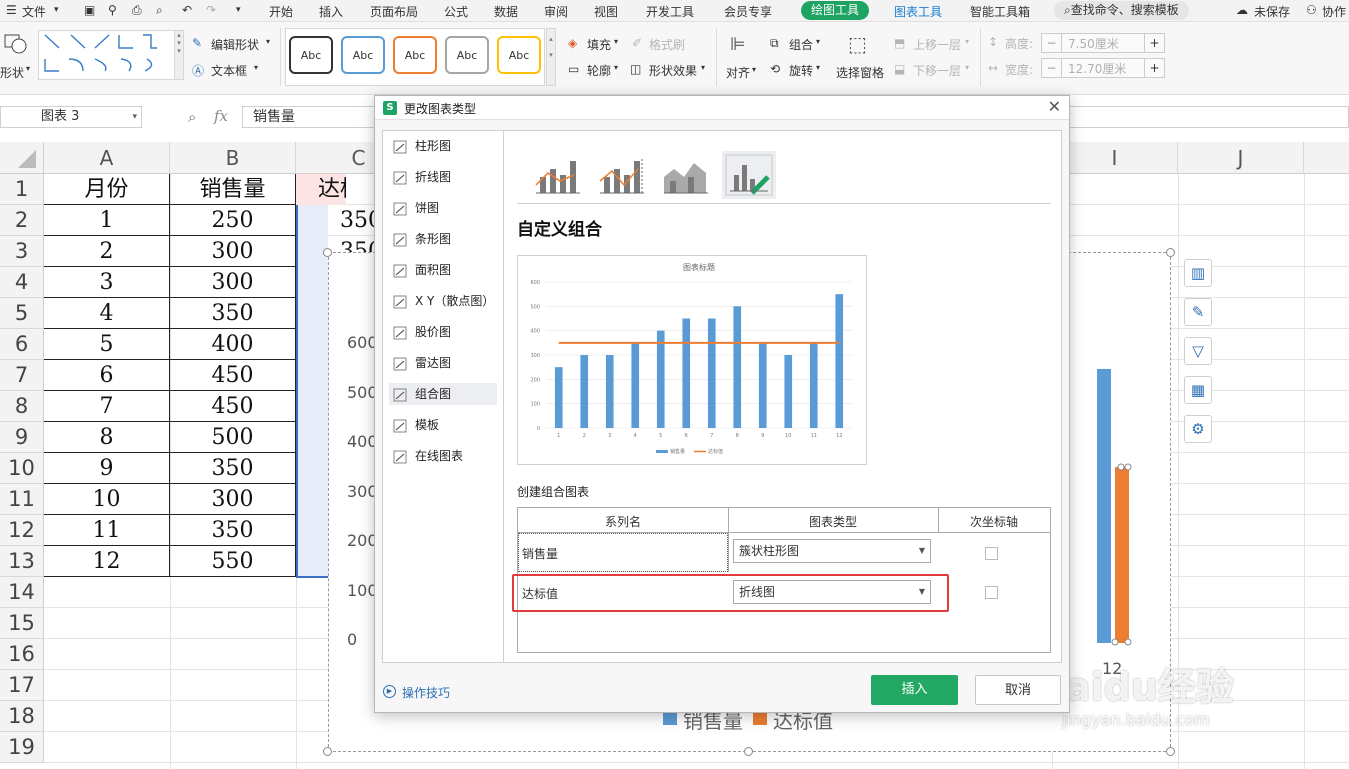  Describe the element at coordinates (519, 55) in the screenshot. I see `style-preset-5: Abc` at that location.